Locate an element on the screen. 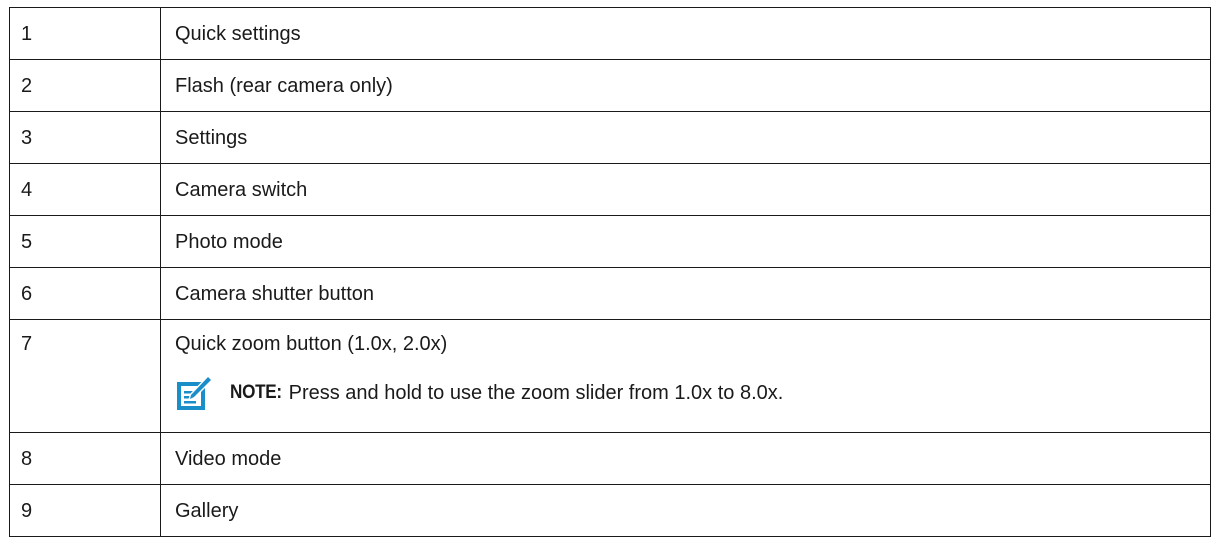 This screenshot has height=558, width=1222. callout-description: Settings is located at coordinates (685, 137).